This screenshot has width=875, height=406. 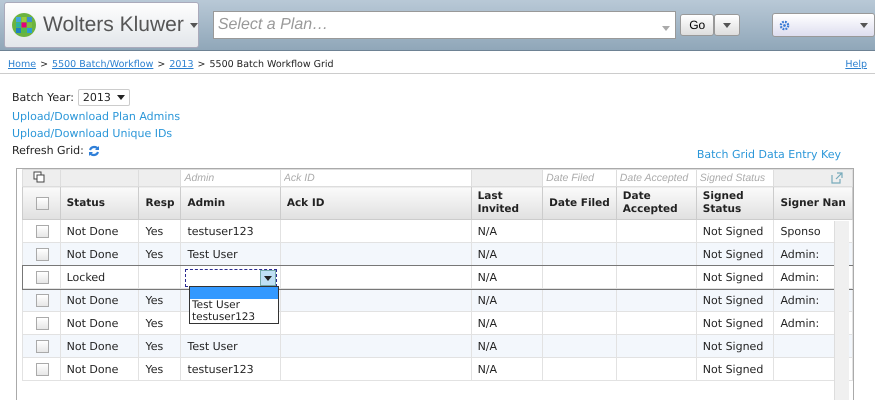 I want to click on copy-icon, so click(x=39, y=176).